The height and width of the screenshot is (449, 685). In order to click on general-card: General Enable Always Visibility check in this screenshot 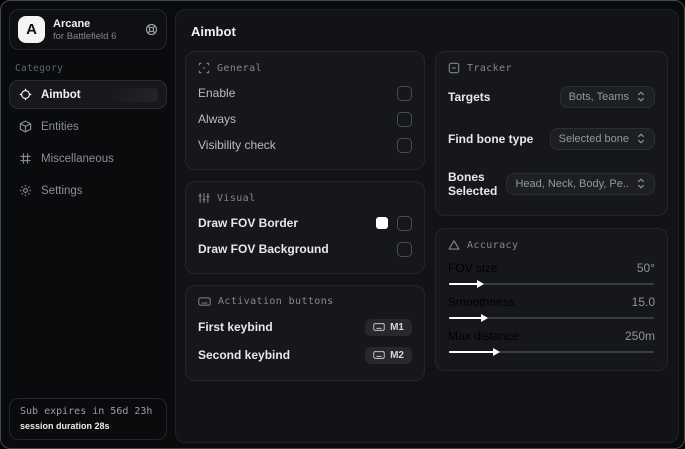, I will do `click(305, 110)`.